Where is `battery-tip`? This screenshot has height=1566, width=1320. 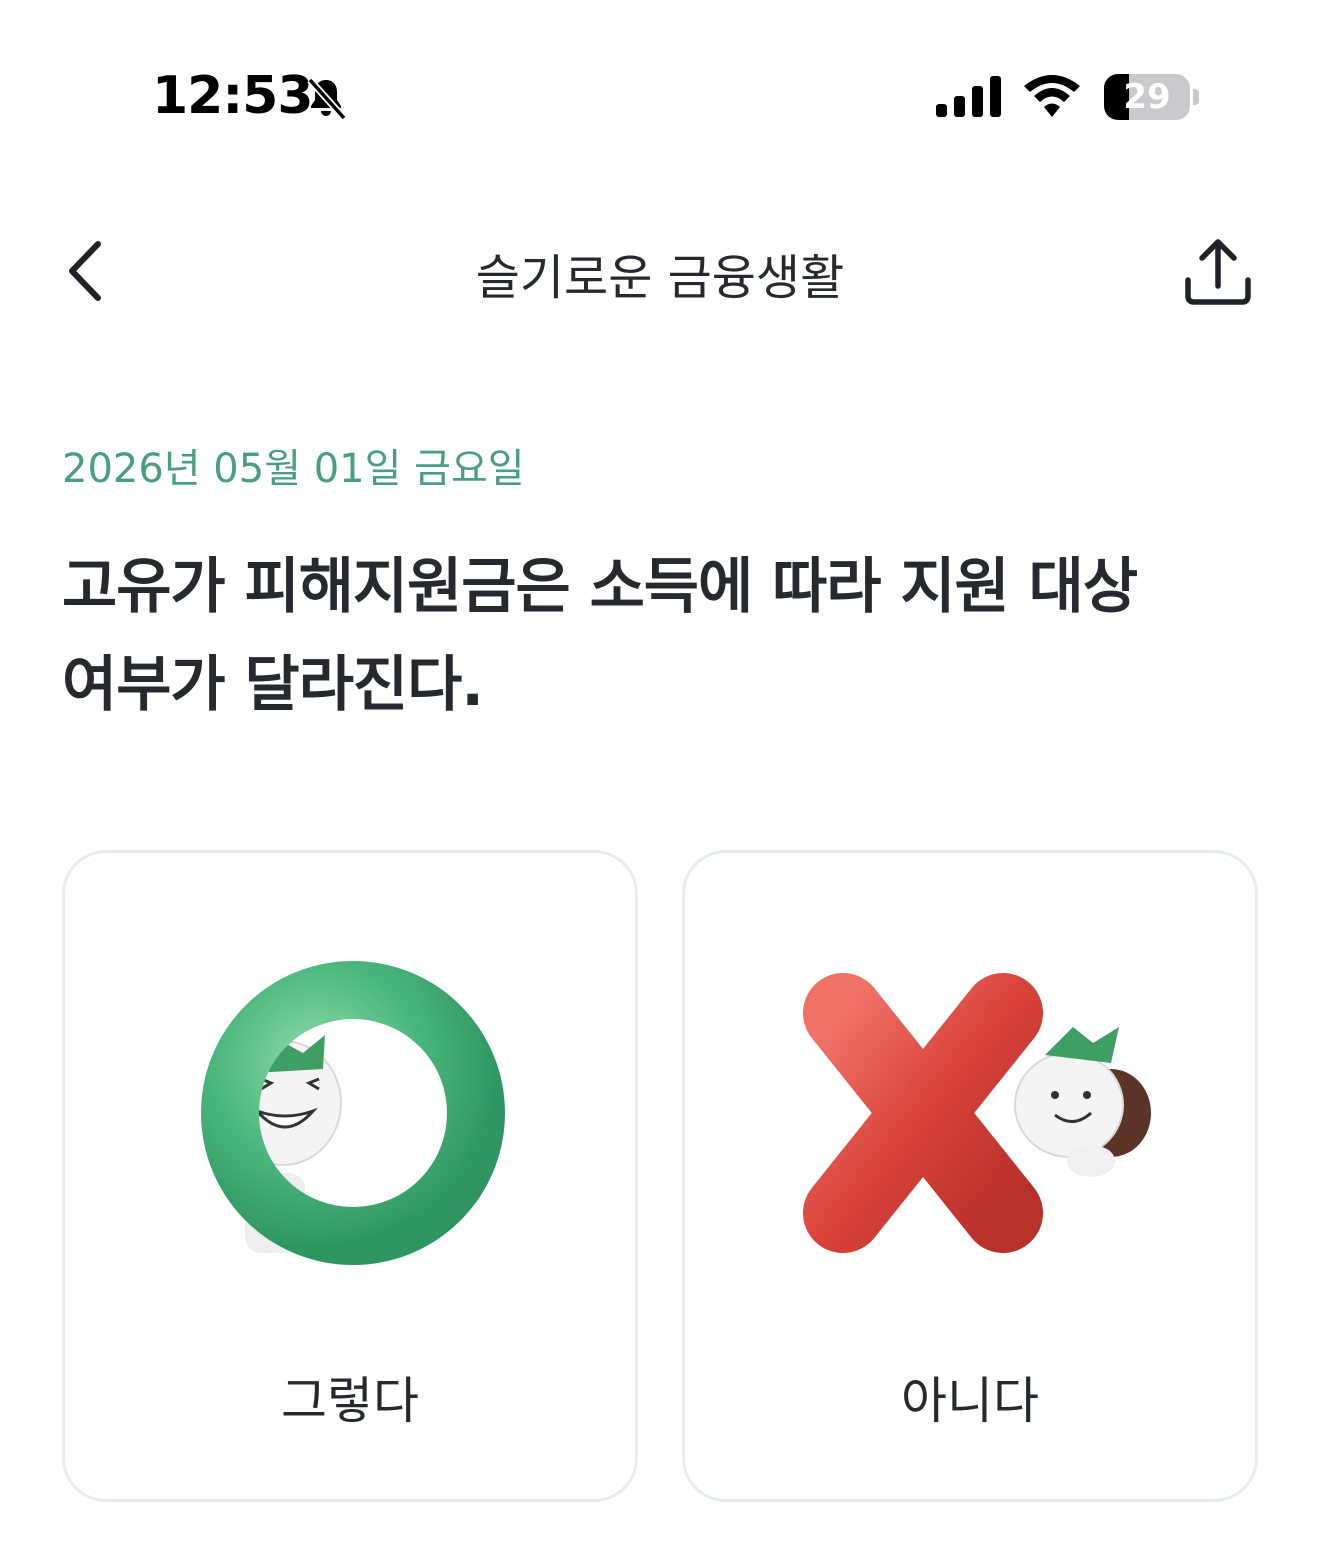
battery-tip is located at coordinates (1196, 97).